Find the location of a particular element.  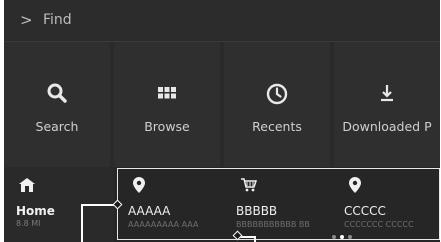

clock-icon is located at coordinates (277, 94).